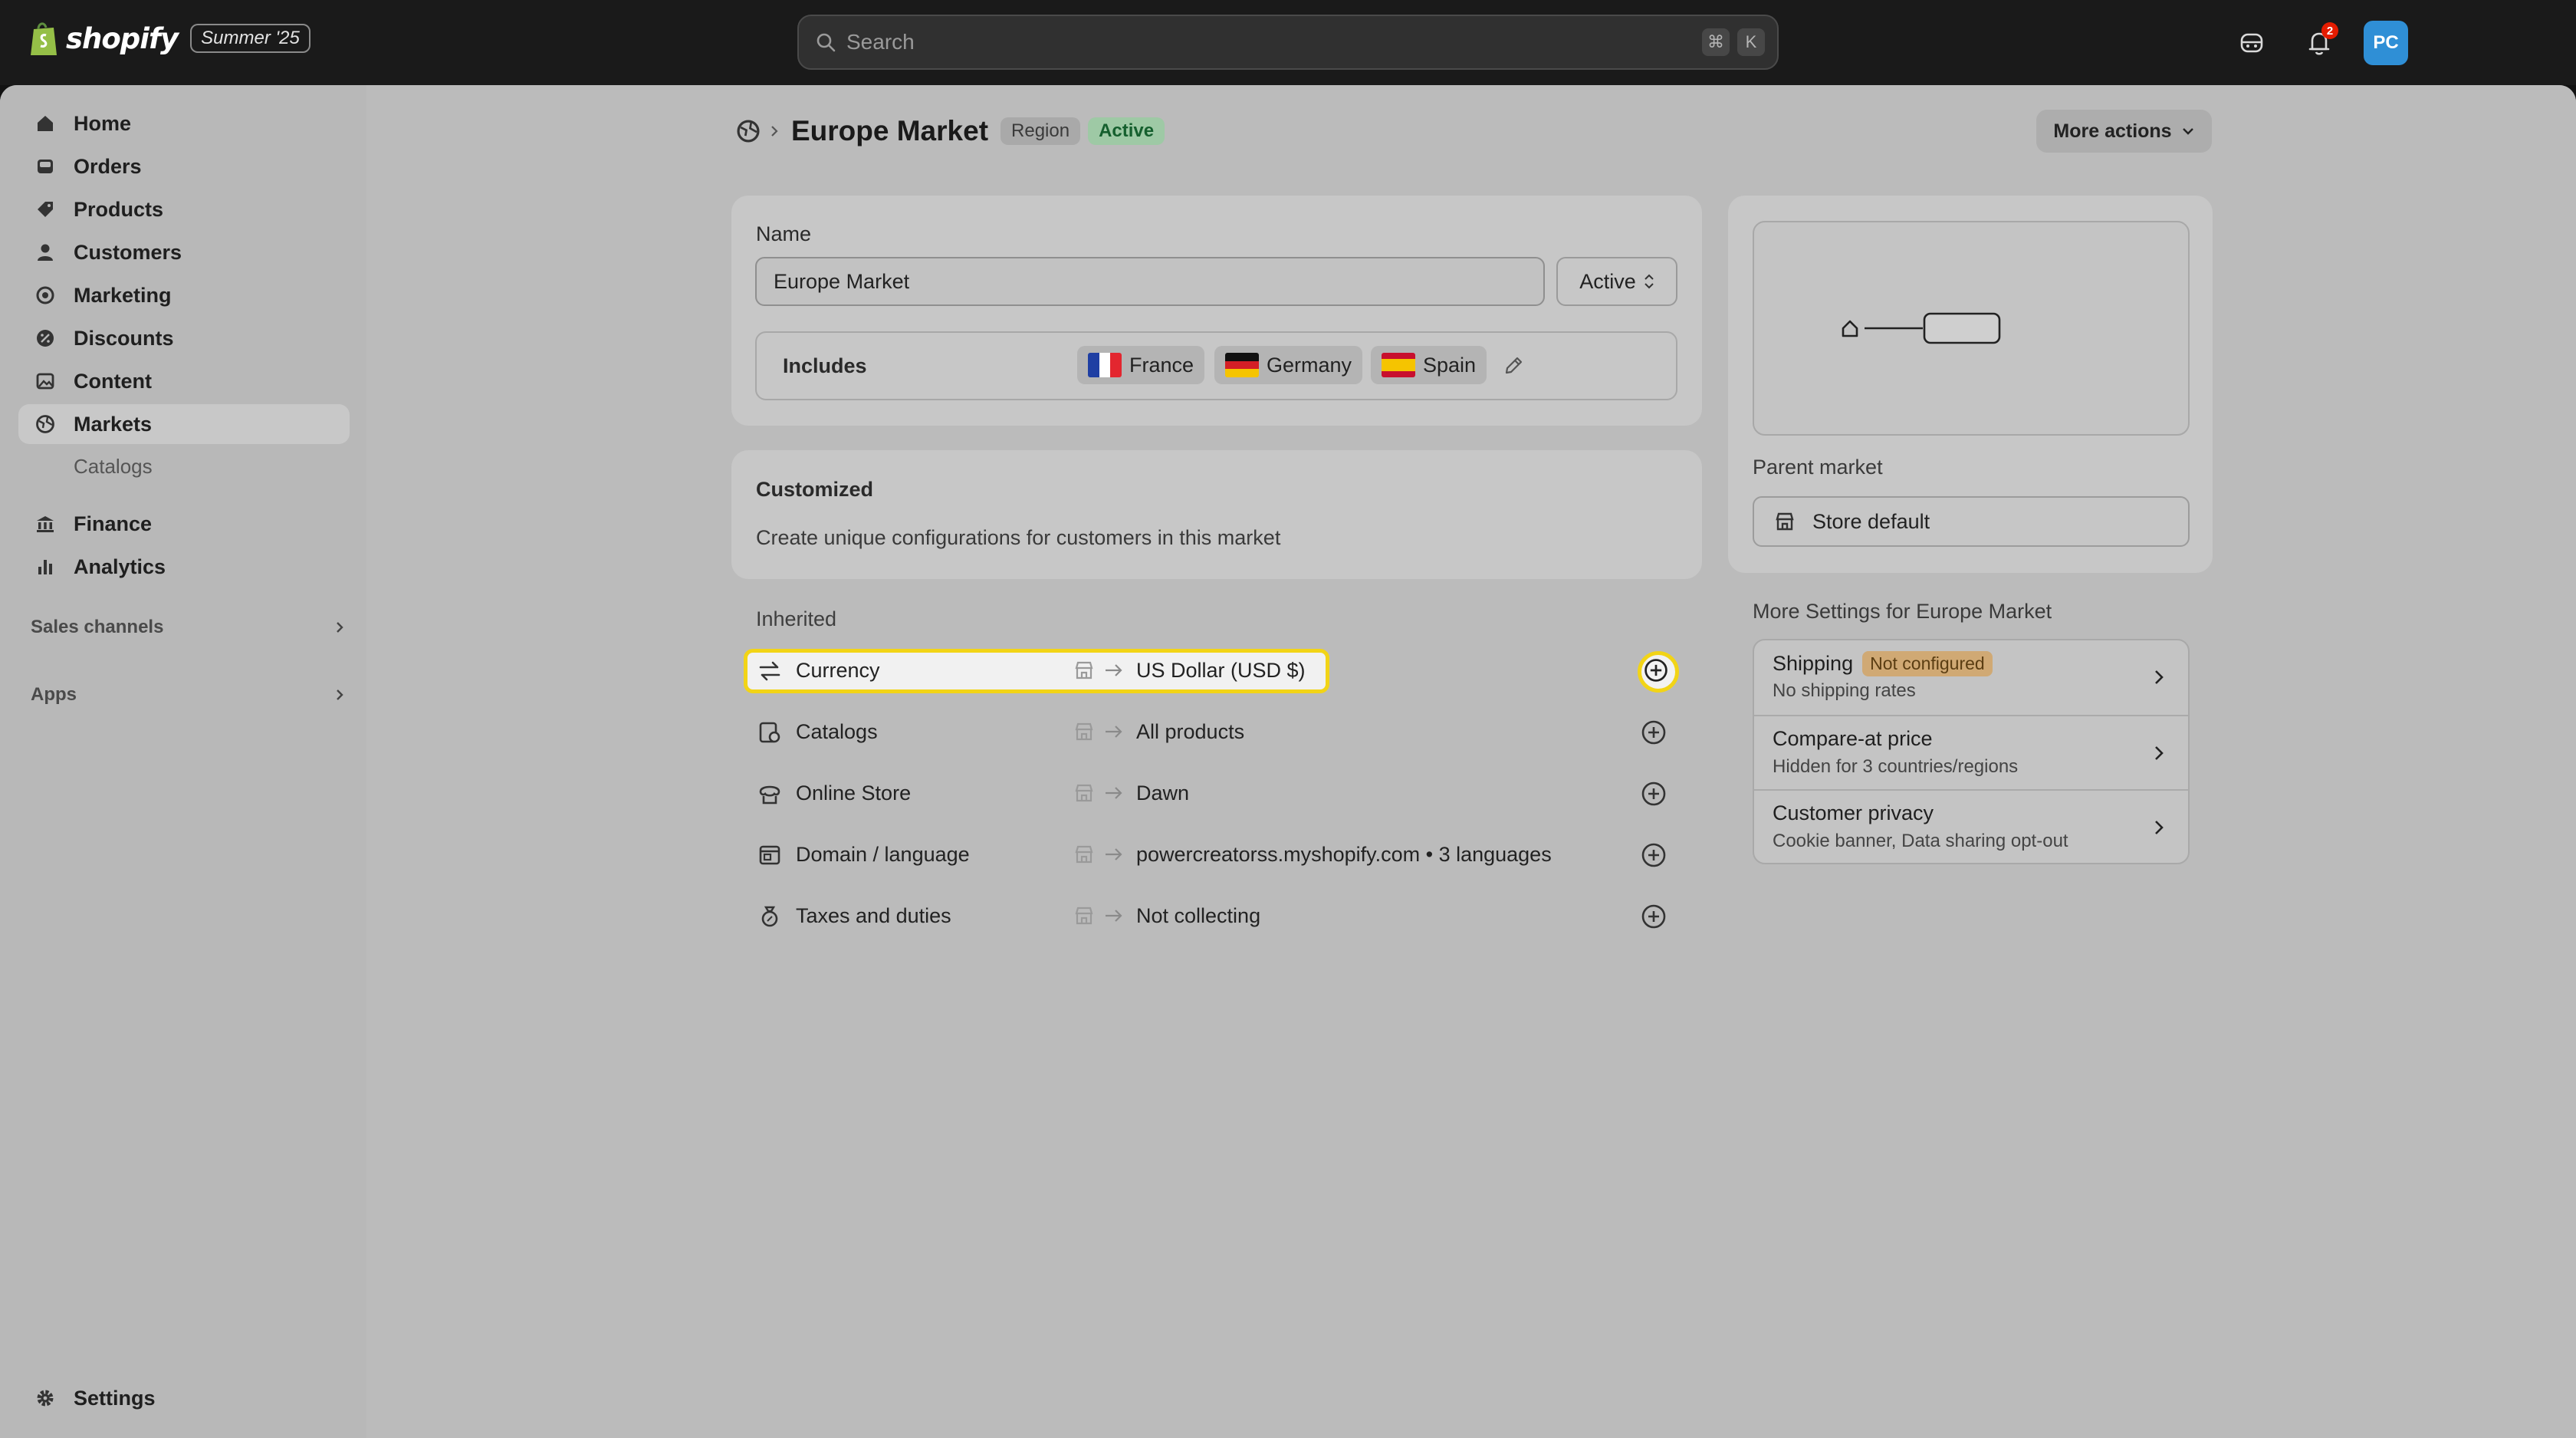 This screenshot has width=2576, height=1438. What do you see at coordinates (189, 627) in the screenshot?
I see `sales-channels-section: Sales channels` at bounding box center [189, 627].